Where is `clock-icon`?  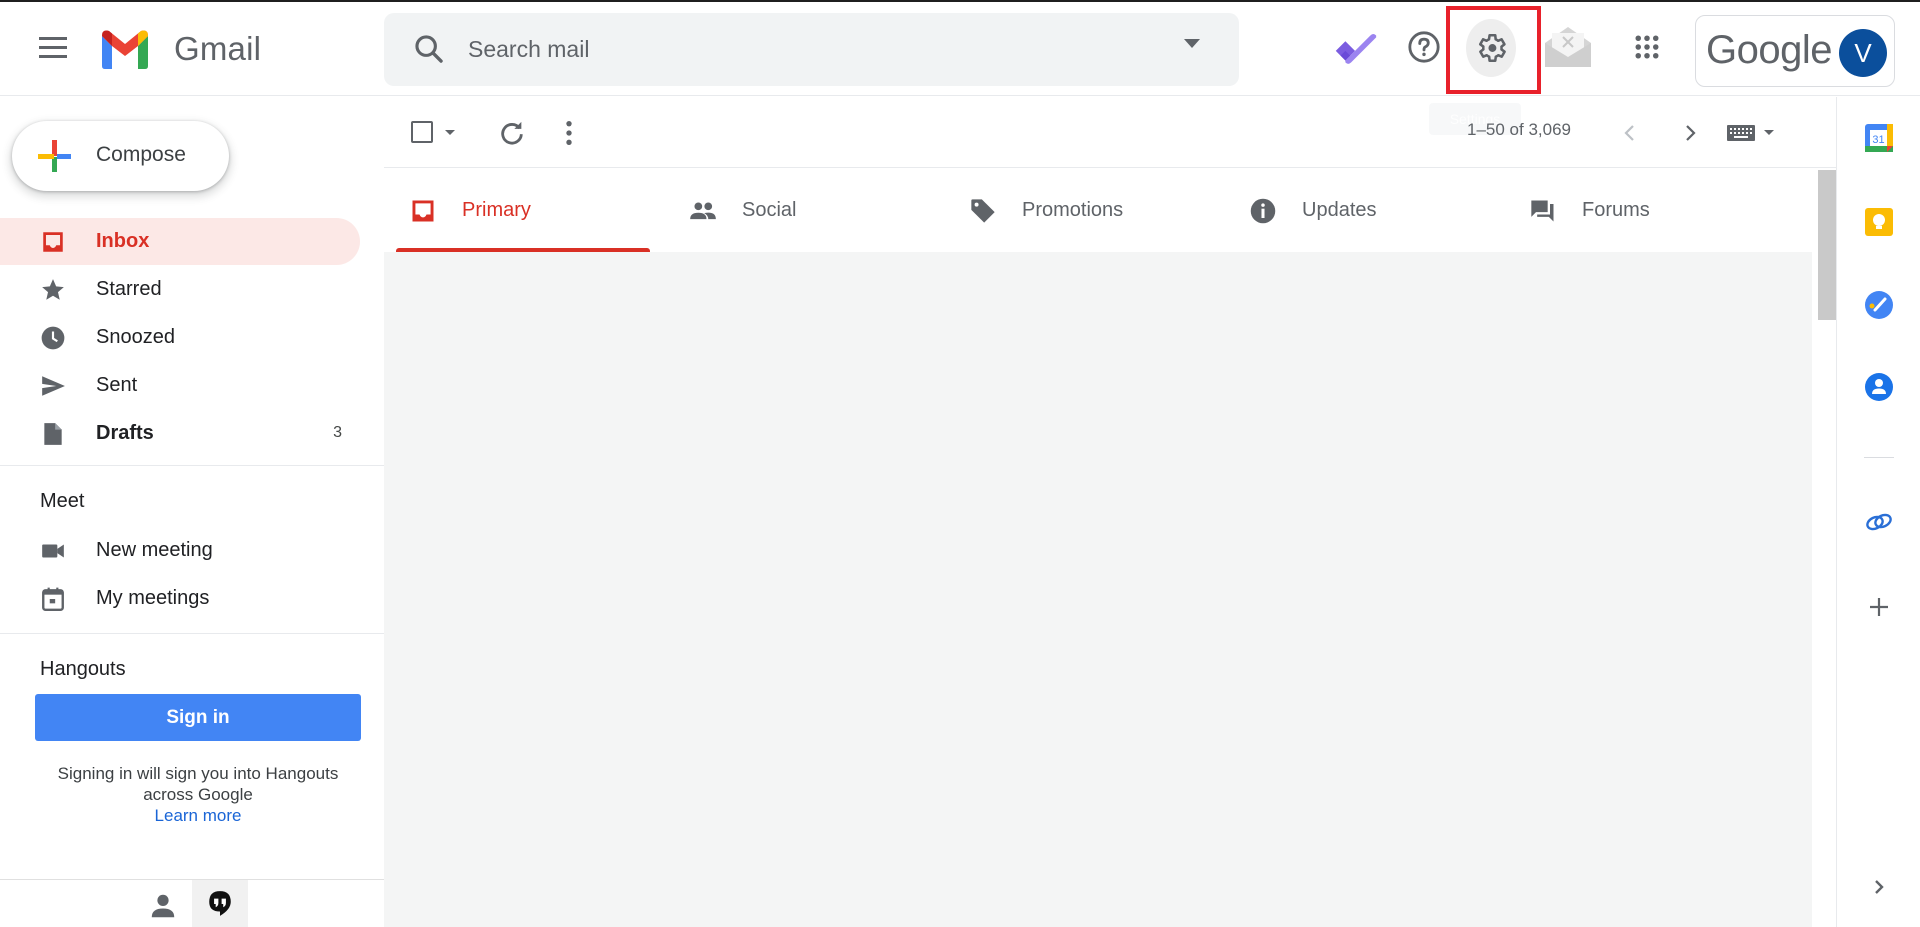
clock-icon is located at coordinates (53, 338).